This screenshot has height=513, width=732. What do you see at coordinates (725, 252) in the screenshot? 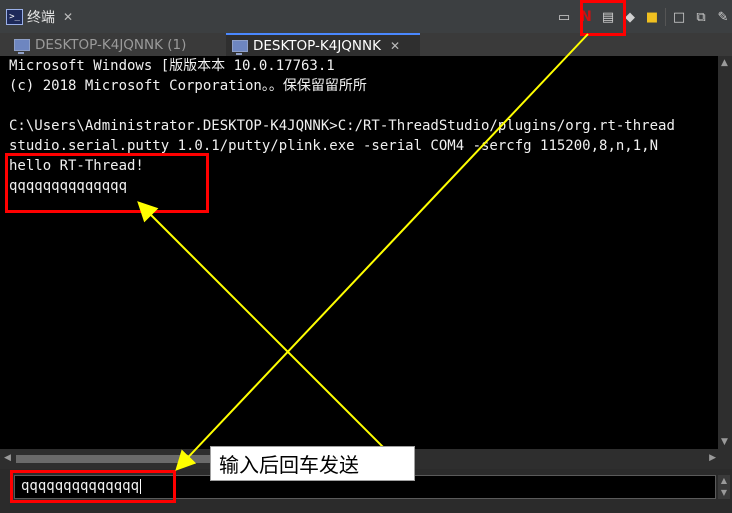
I see `vertical-scrollbar: ▲ ▼` at bounding box center [725, 252].